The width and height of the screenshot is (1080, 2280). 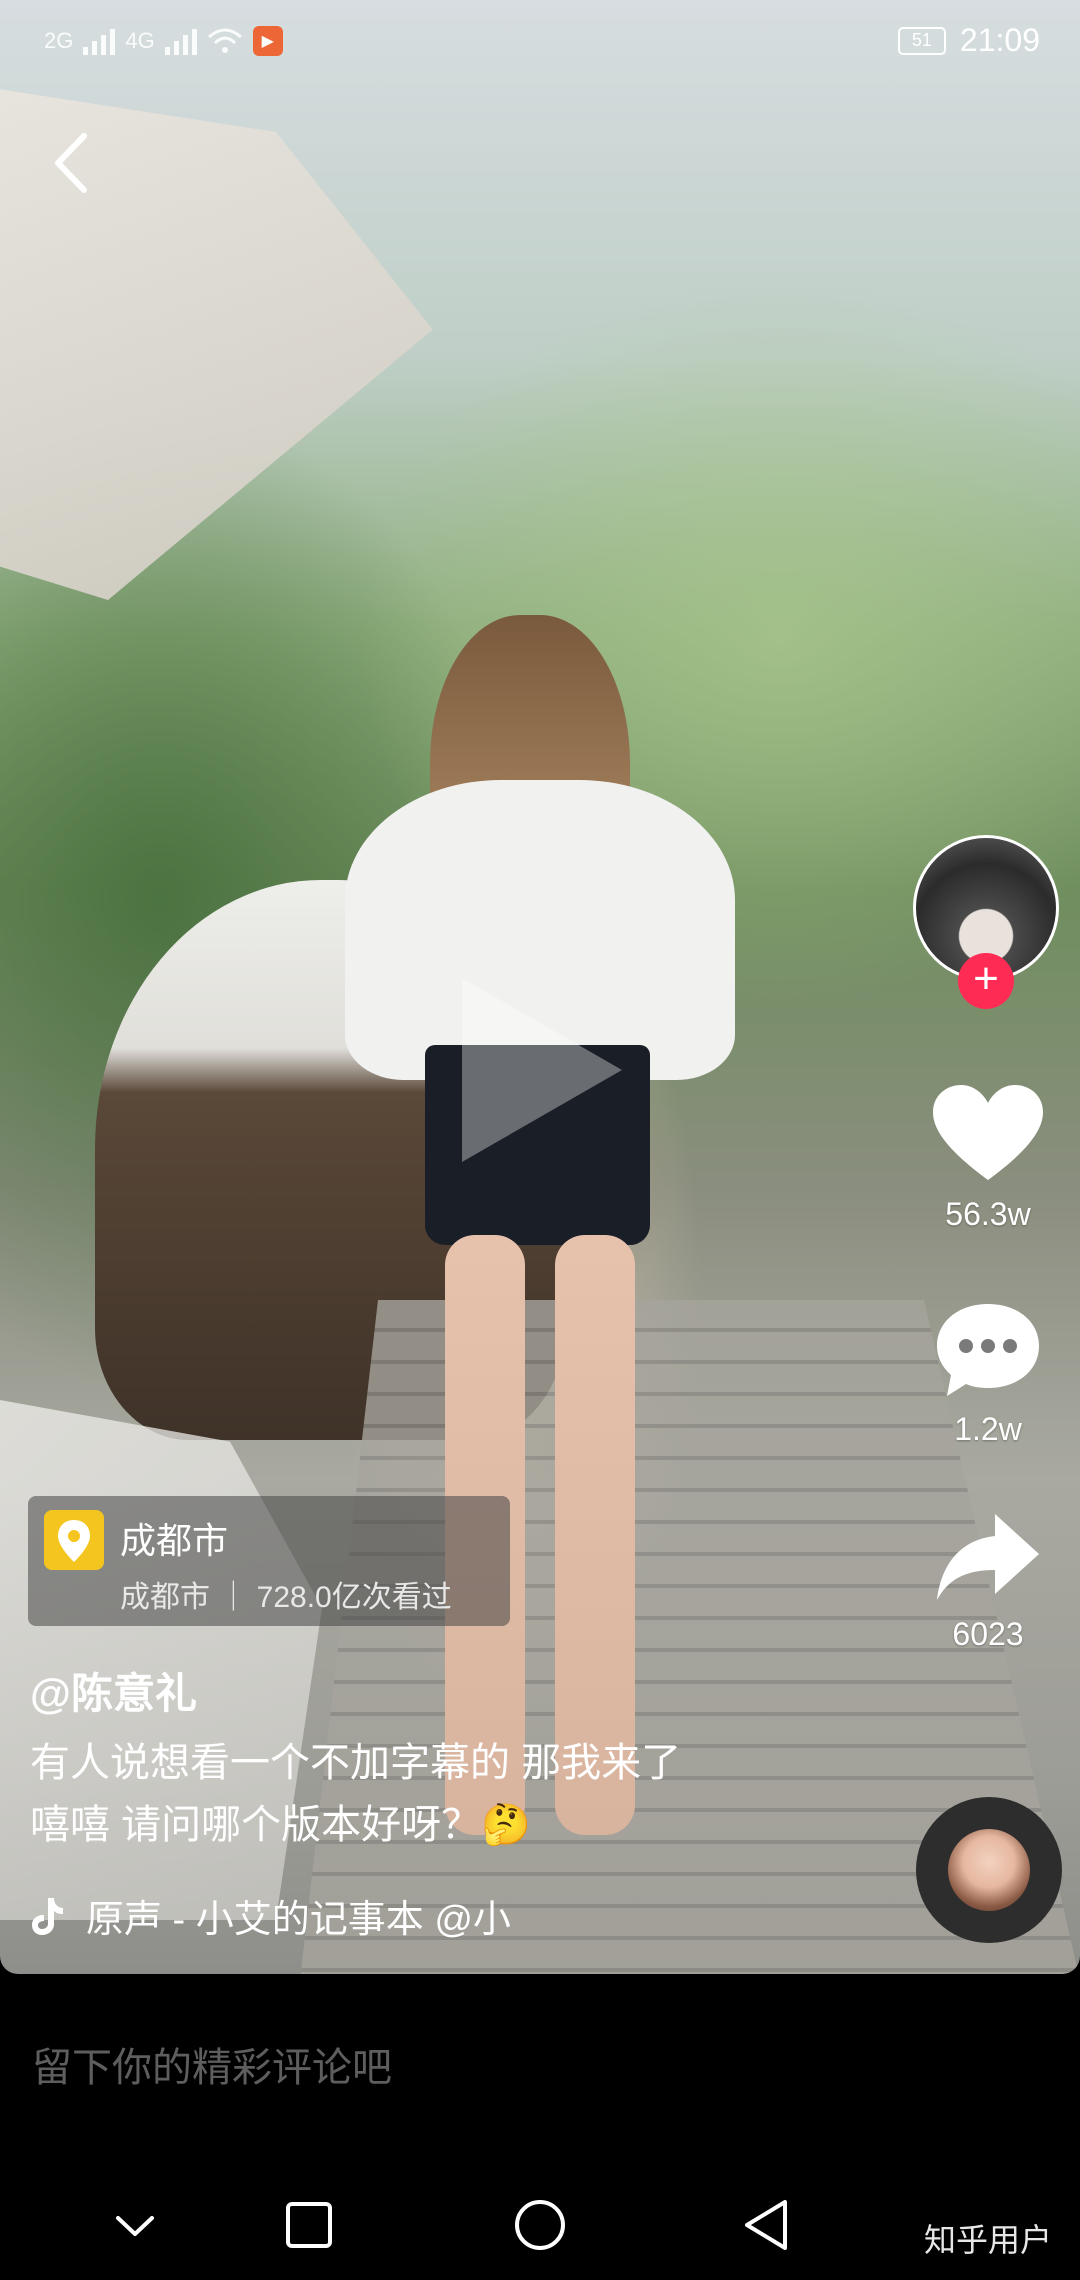 I want to click on comment-input: 留下你的精彩评论吧, so click(x=212, y=2064).